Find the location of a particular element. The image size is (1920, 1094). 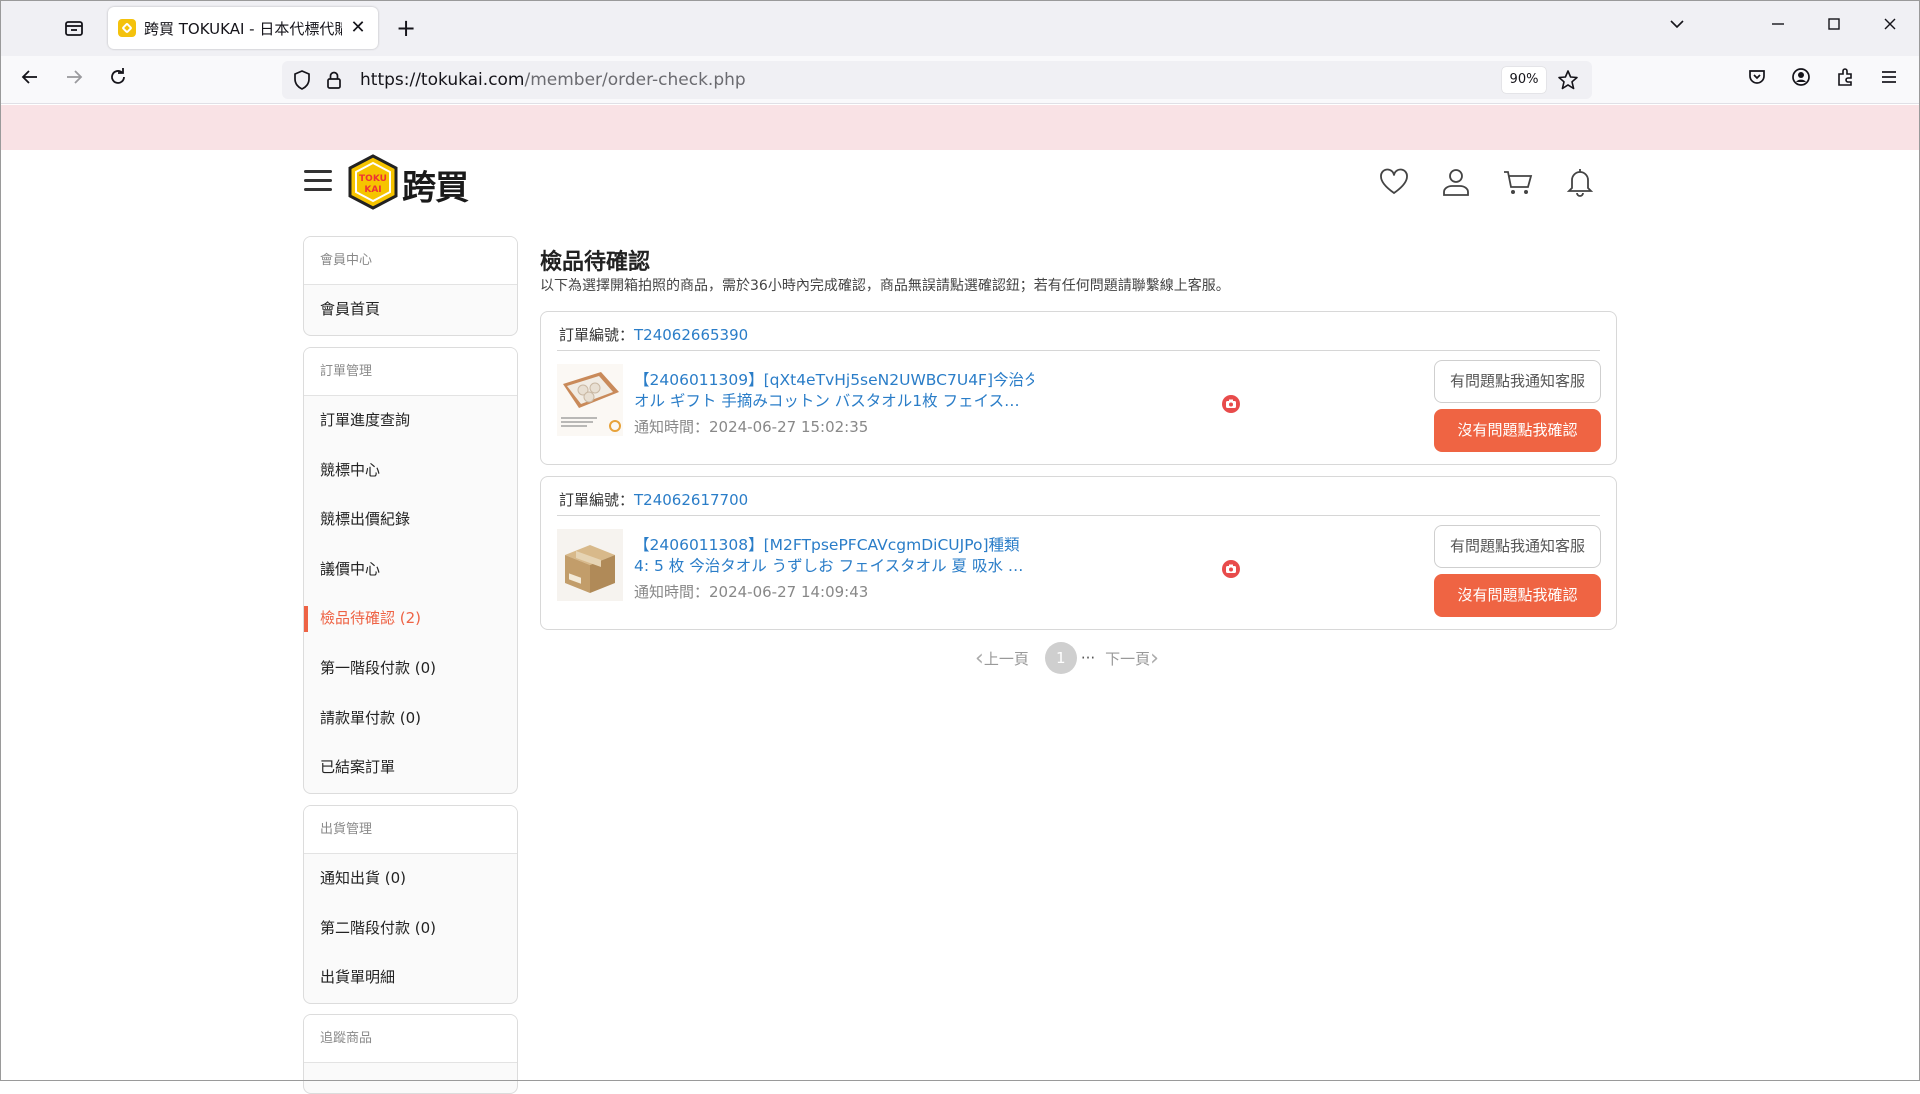

order-number-link: T24062665390 is located at coordinates (691, 335).